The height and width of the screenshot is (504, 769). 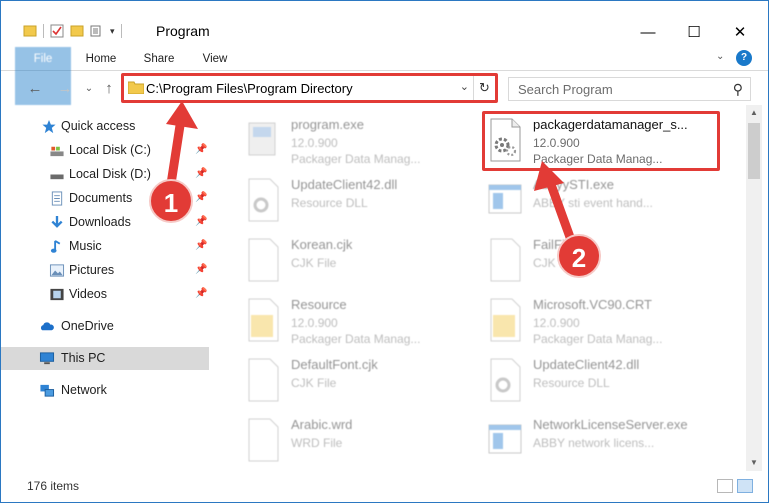 What do you see at coordinates (57, 294) in the screenshot?
I see `videos-icon` at bounding box center [57, 294].